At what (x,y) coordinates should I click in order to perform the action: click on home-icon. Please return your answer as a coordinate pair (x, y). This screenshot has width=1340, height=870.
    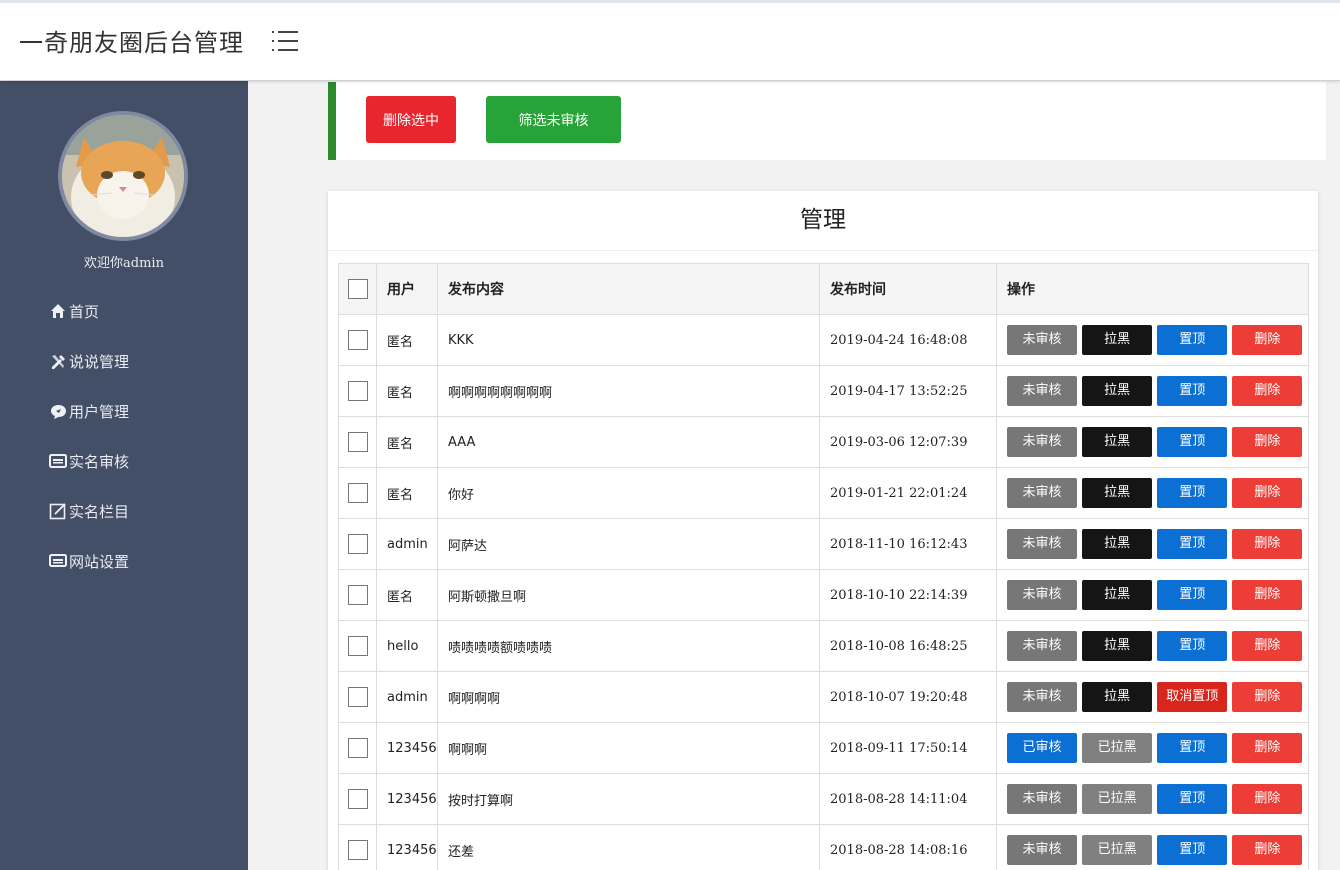
    Looking at the image, I should click on (58, 311).